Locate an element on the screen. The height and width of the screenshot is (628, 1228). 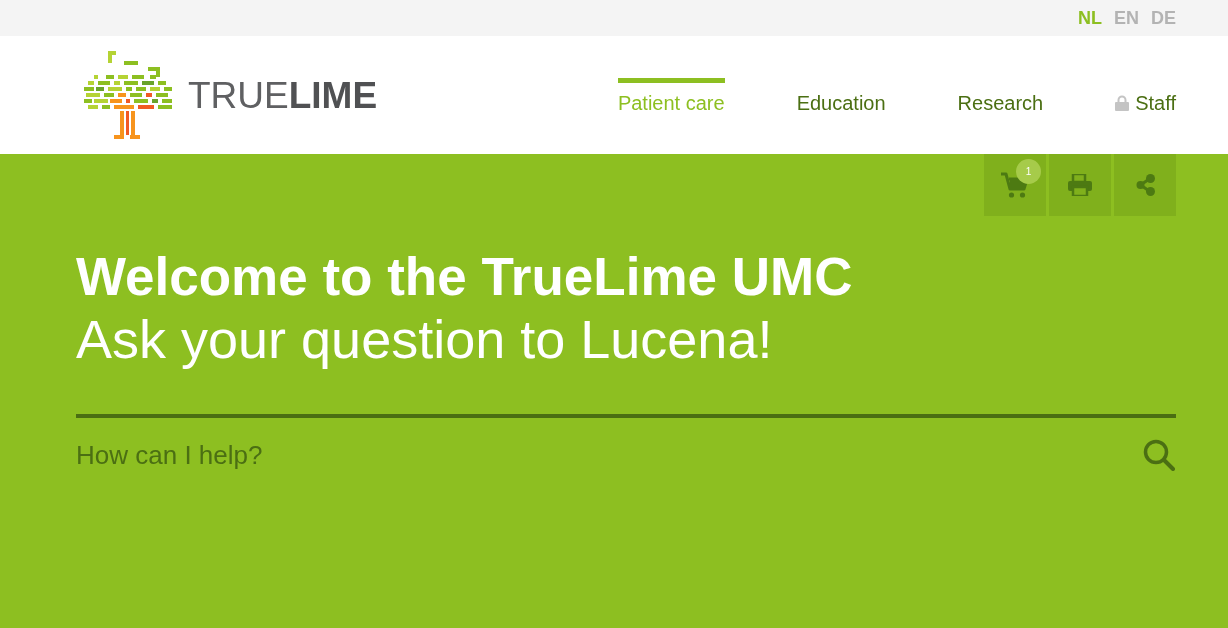
hero-subtitle: Ask your question to Lucena! is located at coordinates (425, 339).